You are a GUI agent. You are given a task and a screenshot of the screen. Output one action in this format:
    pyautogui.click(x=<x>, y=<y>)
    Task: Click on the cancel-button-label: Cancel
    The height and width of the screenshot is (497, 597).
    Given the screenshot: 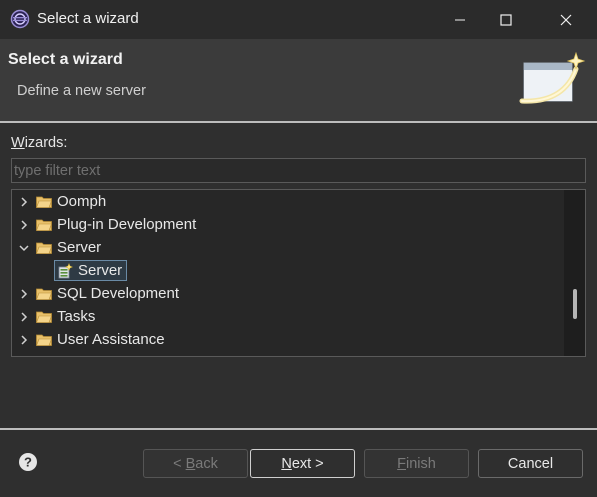 What is the action you would take?
    pyautogui.click(x=530, y=463)
    